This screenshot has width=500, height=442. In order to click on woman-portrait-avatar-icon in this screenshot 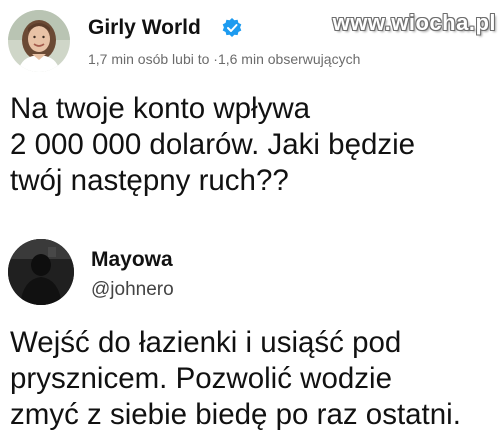, I will do `click(39, 41)`.